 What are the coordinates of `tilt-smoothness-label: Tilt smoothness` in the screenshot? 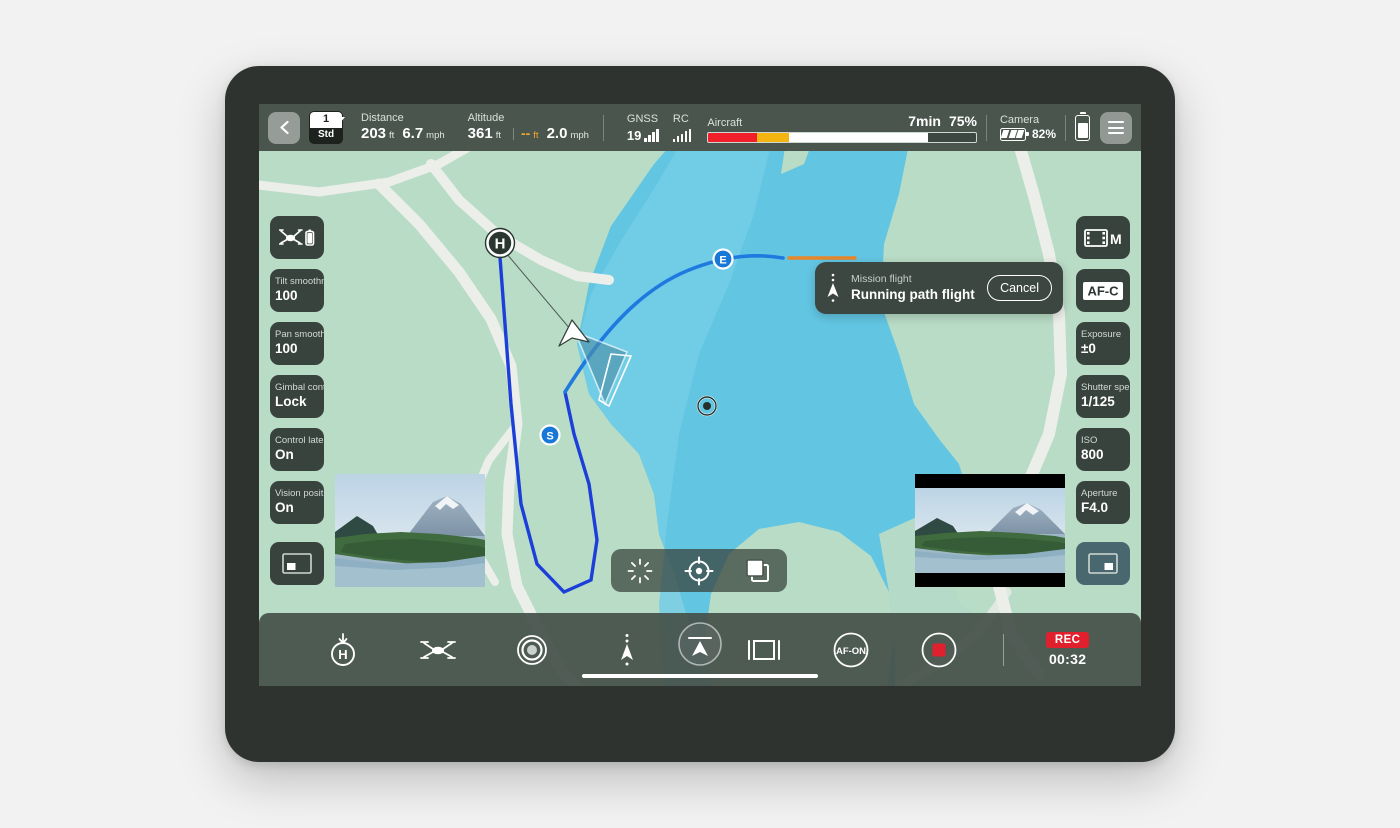 It's located at (299, 281).